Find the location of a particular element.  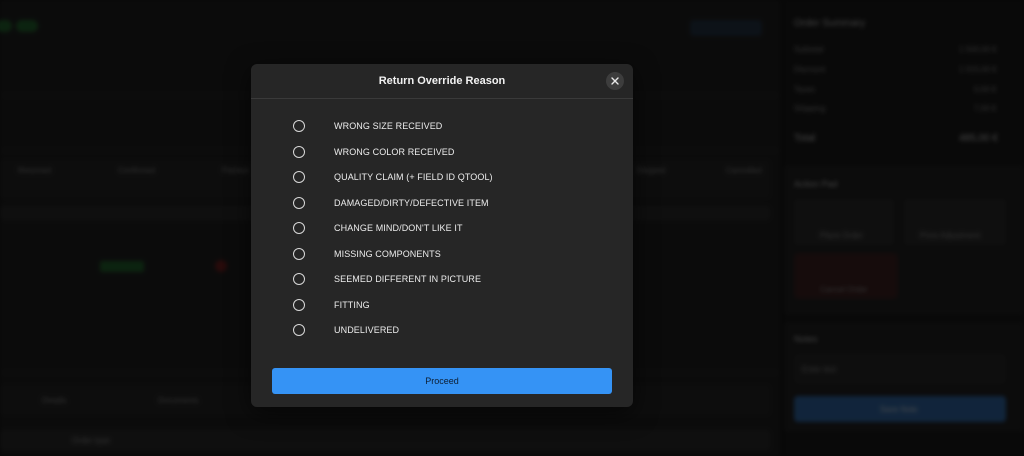

reason-option: WRONG COLOR RECEIVED is located at coordinates (373, 152).